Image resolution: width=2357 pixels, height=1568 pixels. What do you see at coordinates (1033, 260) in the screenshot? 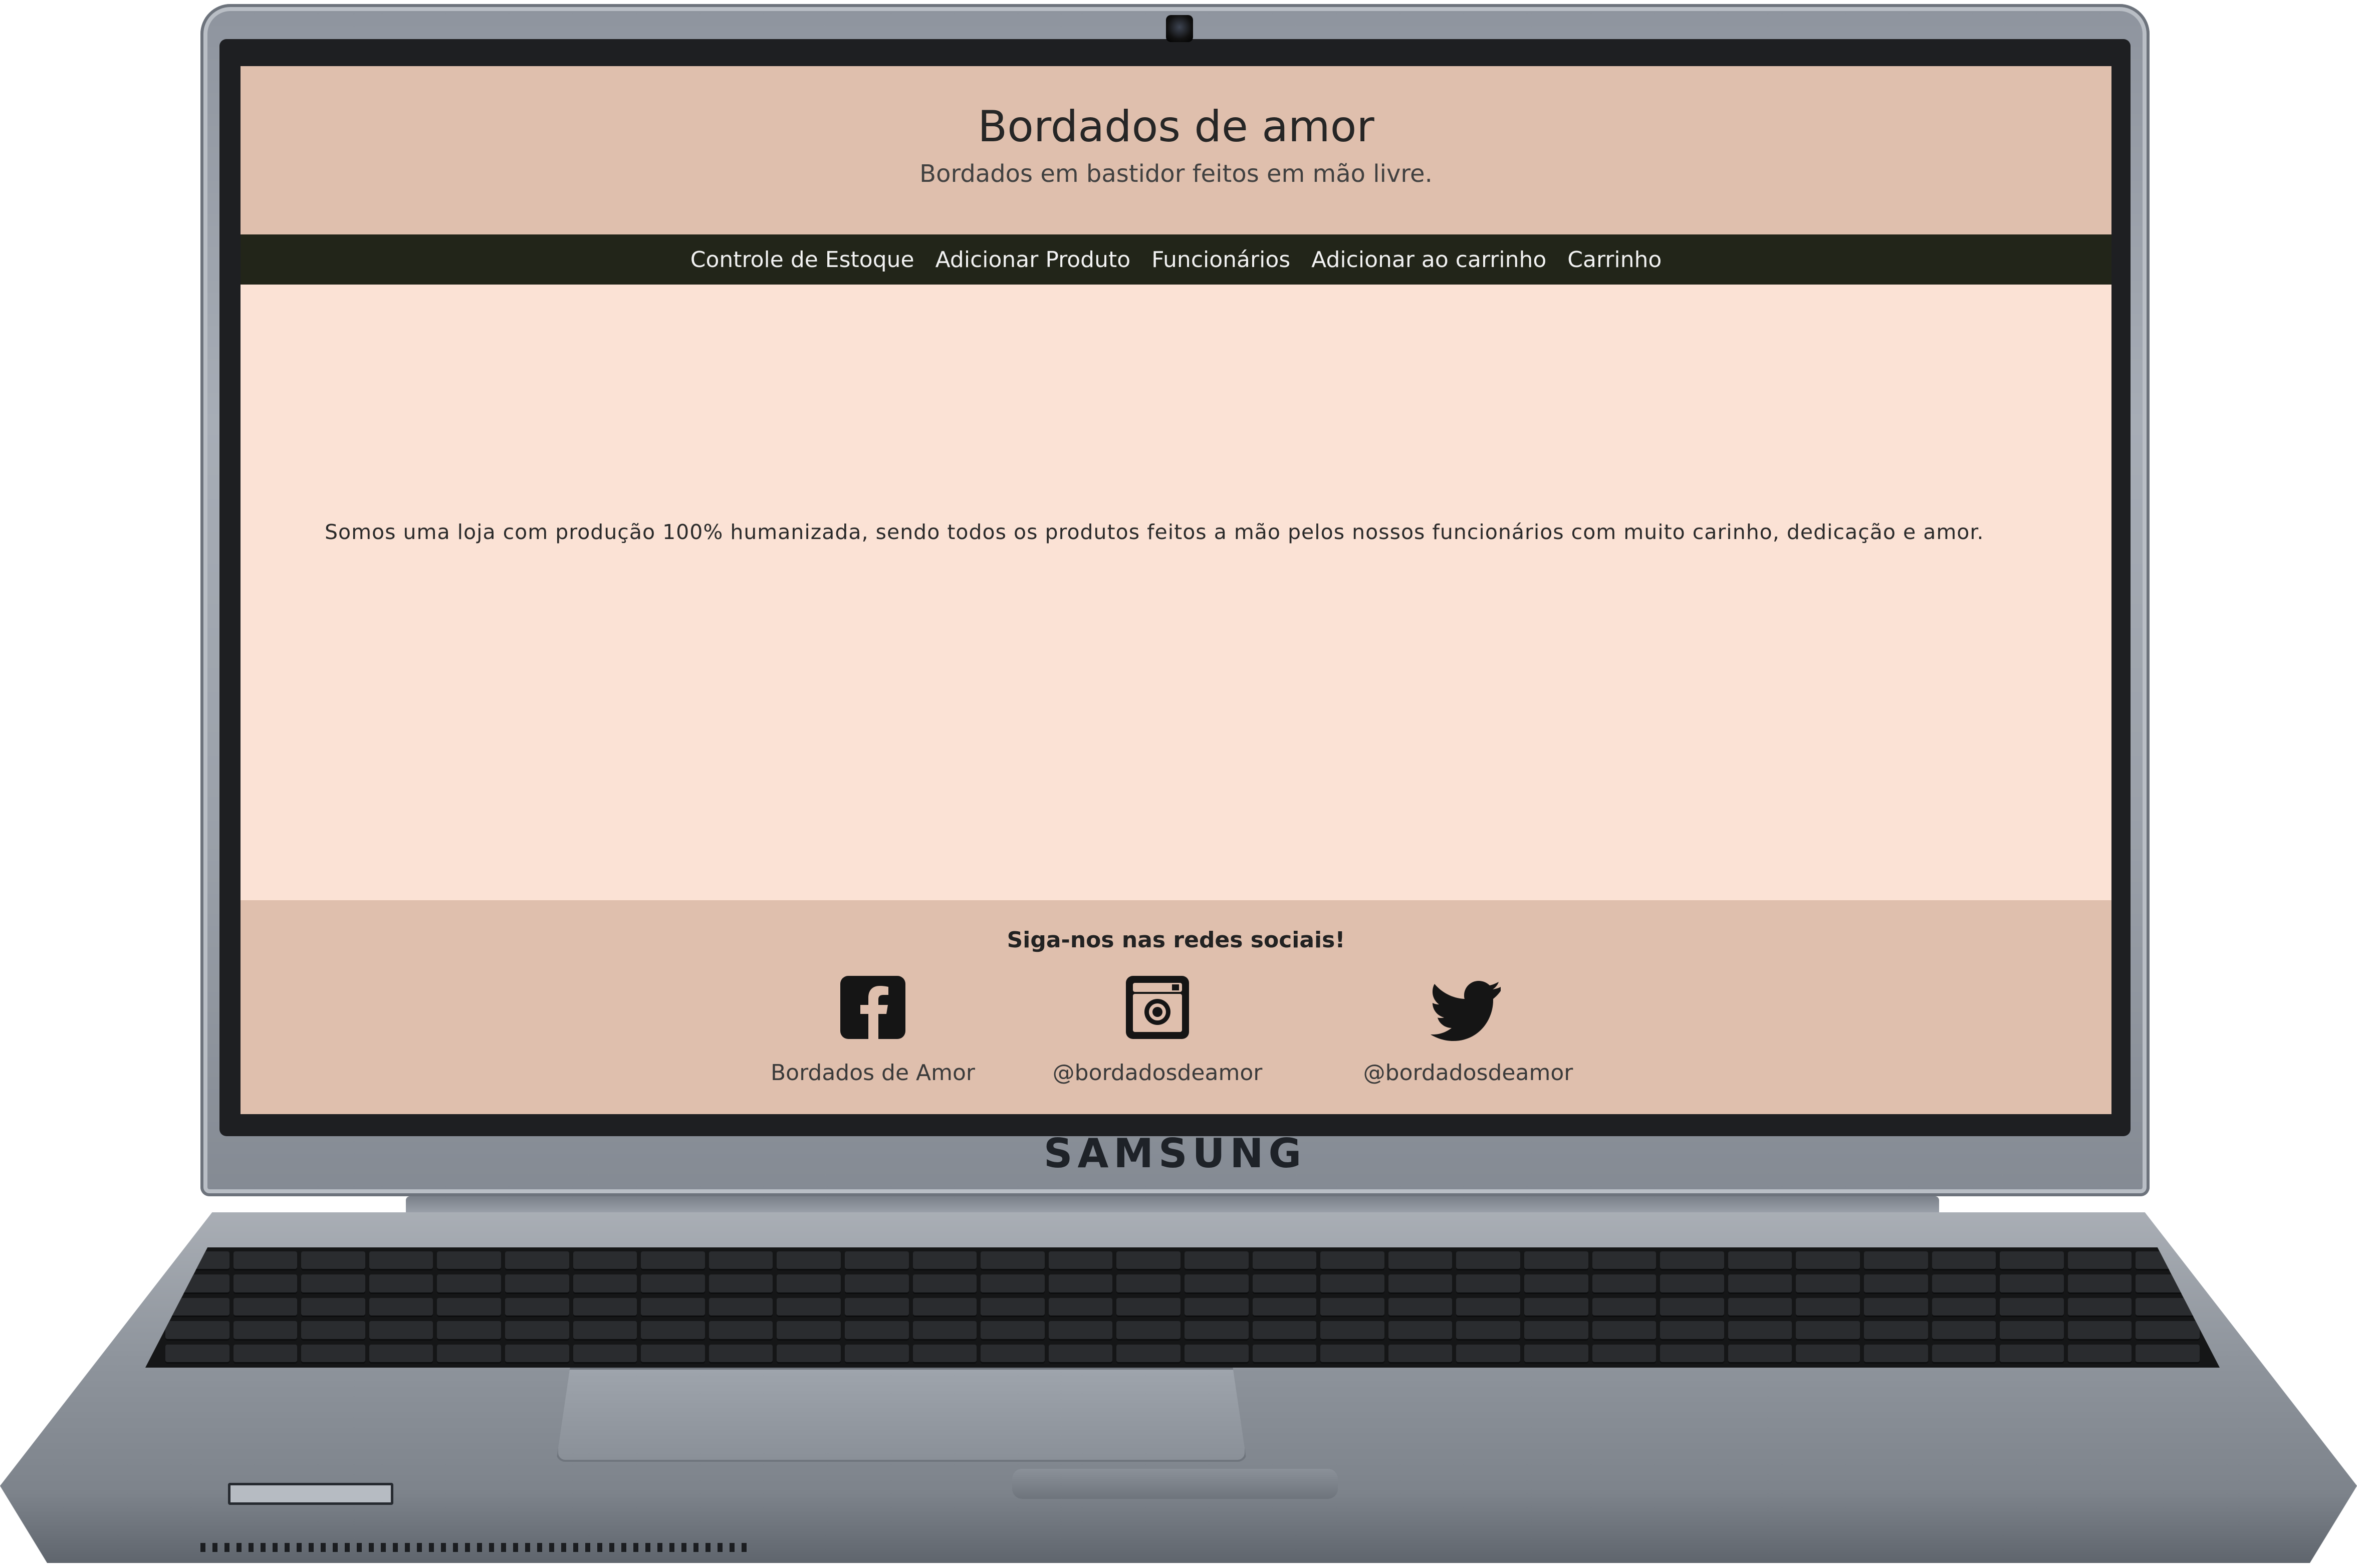
I see `nav-link-adicionar-produto: Adicionar Produto` at bounding box center [1033, 260].